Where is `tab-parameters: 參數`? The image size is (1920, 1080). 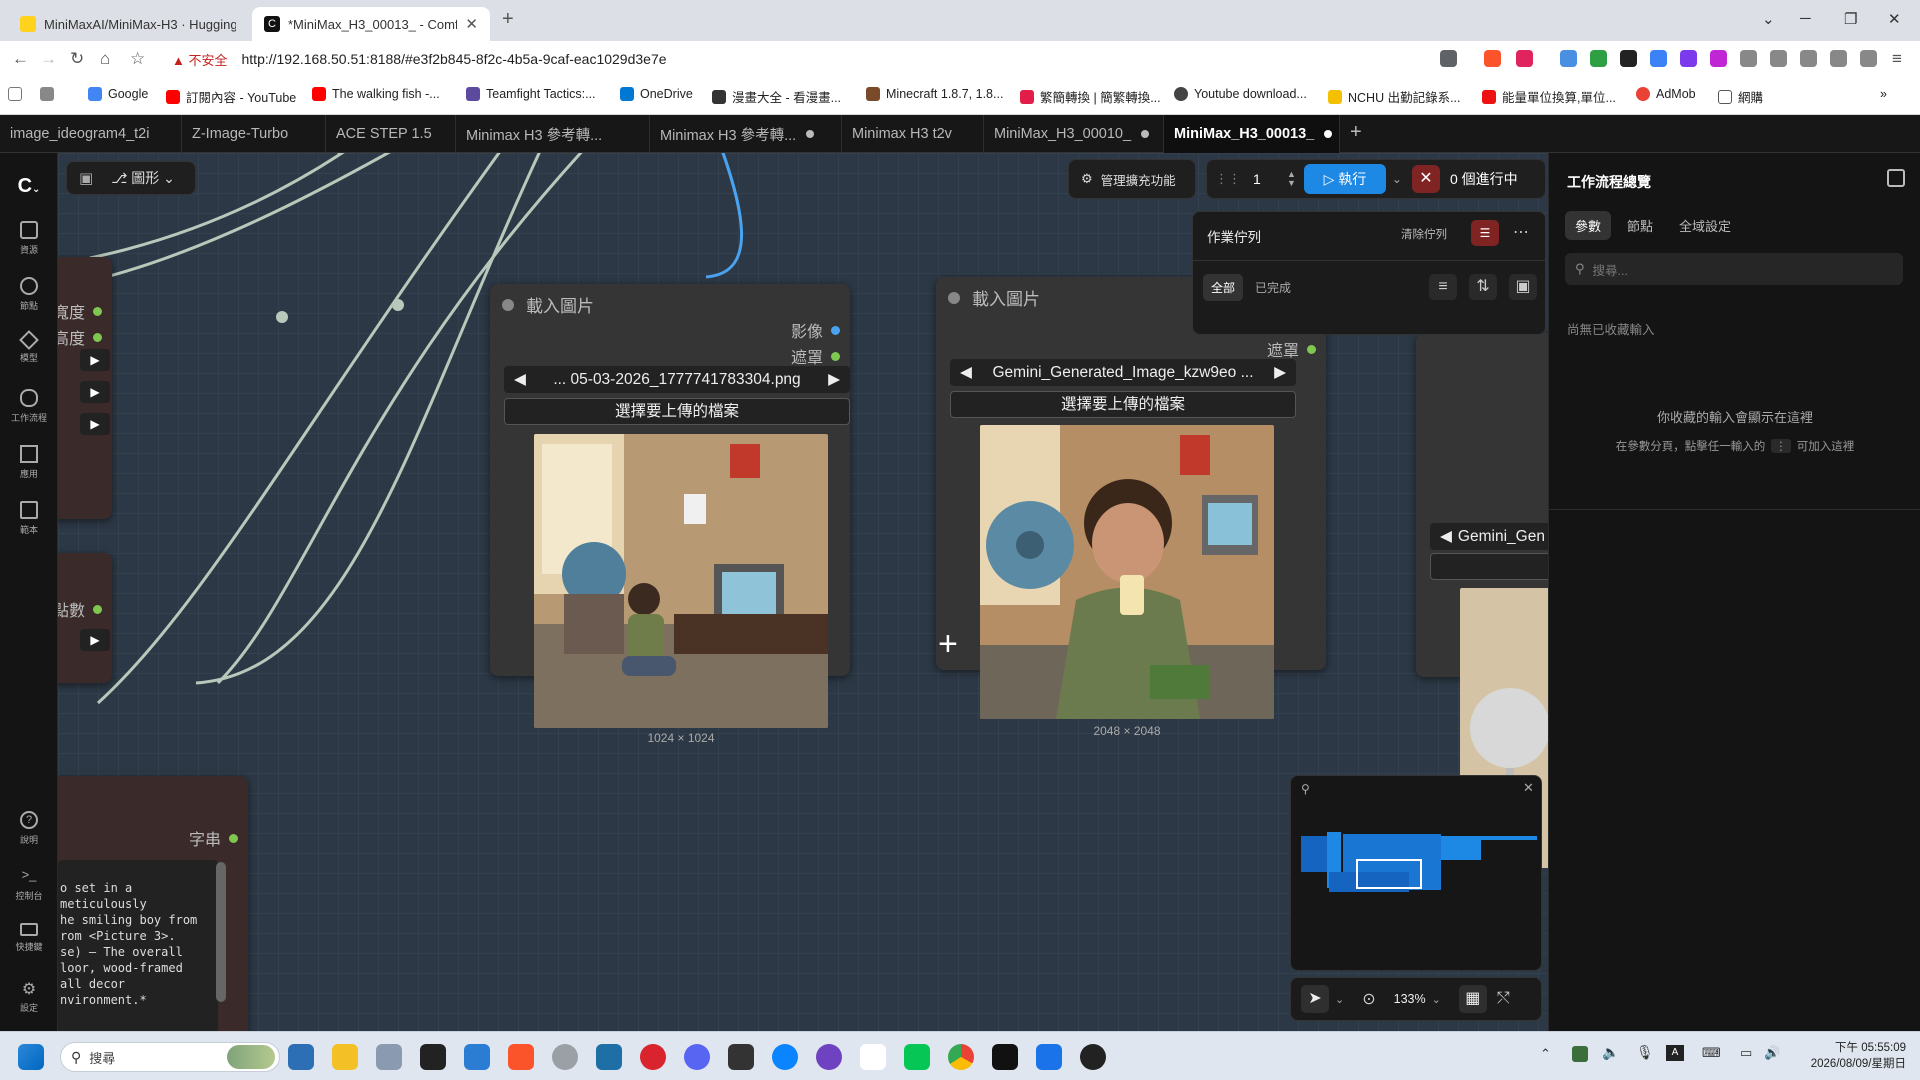 tab-parameters: 參數 is located at coordinates (1588, 225).